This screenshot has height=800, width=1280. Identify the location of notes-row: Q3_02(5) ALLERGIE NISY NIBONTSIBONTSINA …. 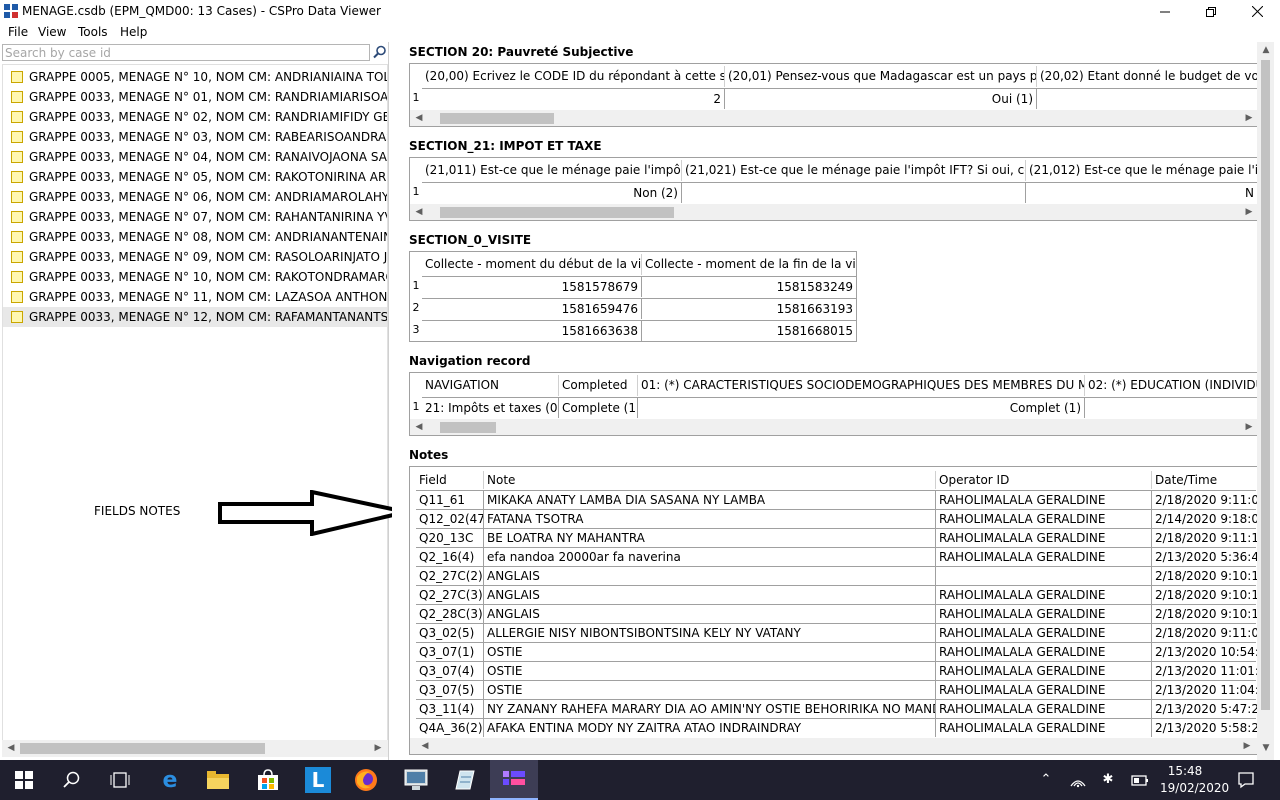
(836, 632).